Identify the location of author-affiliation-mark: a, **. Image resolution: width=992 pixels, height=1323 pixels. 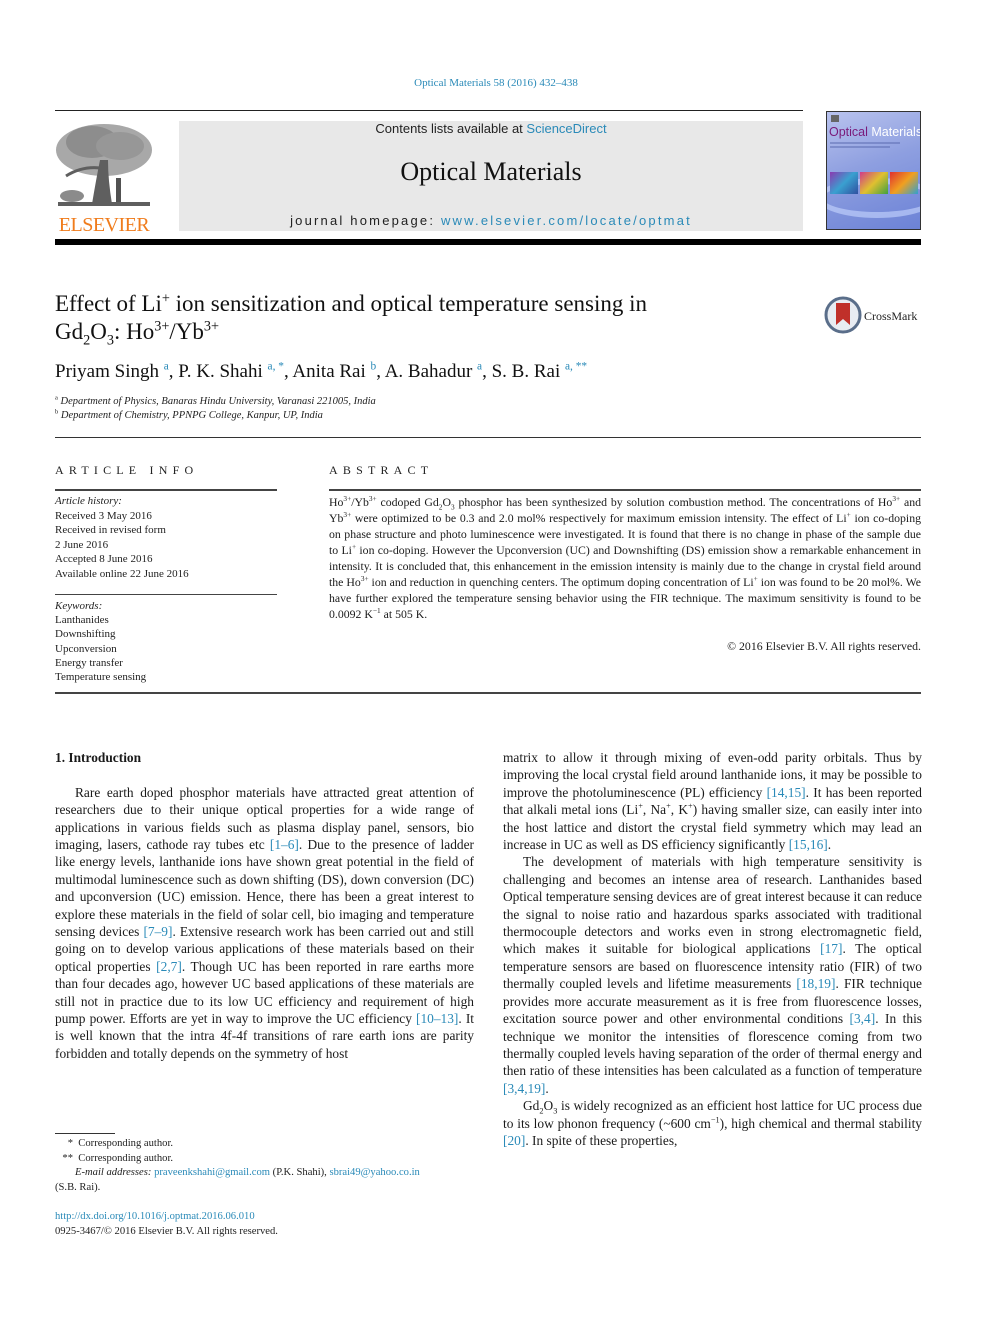
(576, 367).